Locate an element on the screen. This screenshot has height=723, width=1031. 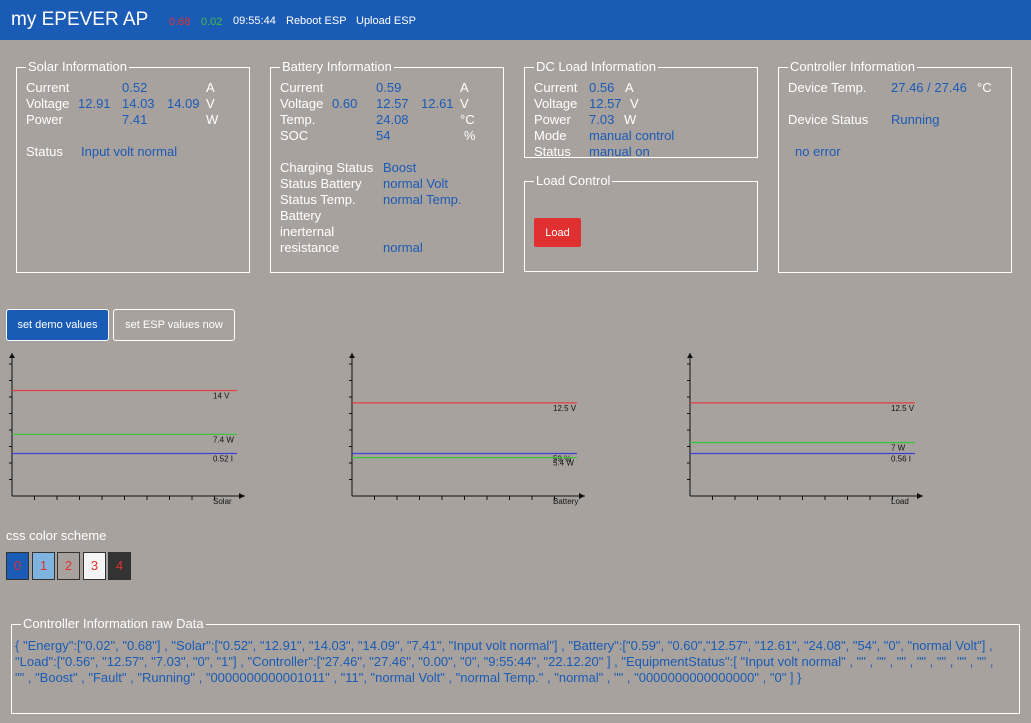
set-esp-values-button: set ESP values now is located at coordinates (174, 325).